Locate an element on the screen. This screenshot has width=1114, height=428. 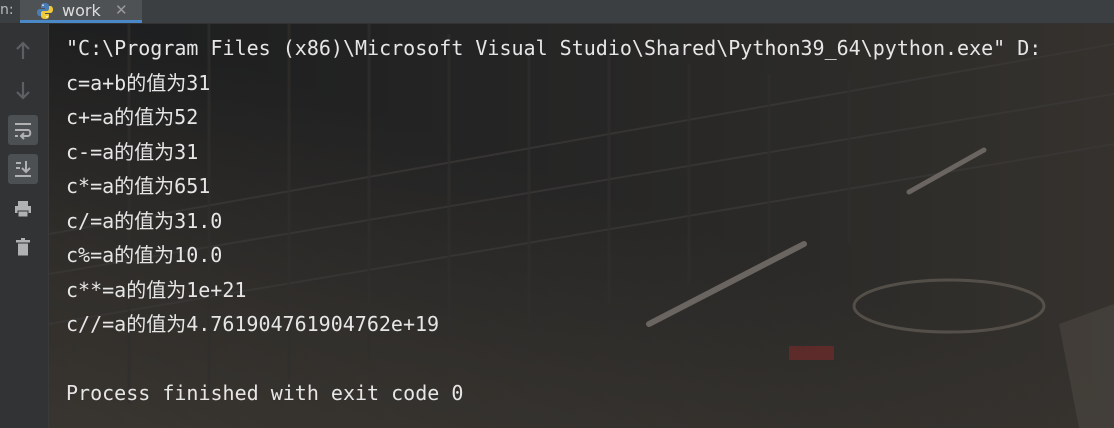
print-icon is located at coordinates (23, 209).